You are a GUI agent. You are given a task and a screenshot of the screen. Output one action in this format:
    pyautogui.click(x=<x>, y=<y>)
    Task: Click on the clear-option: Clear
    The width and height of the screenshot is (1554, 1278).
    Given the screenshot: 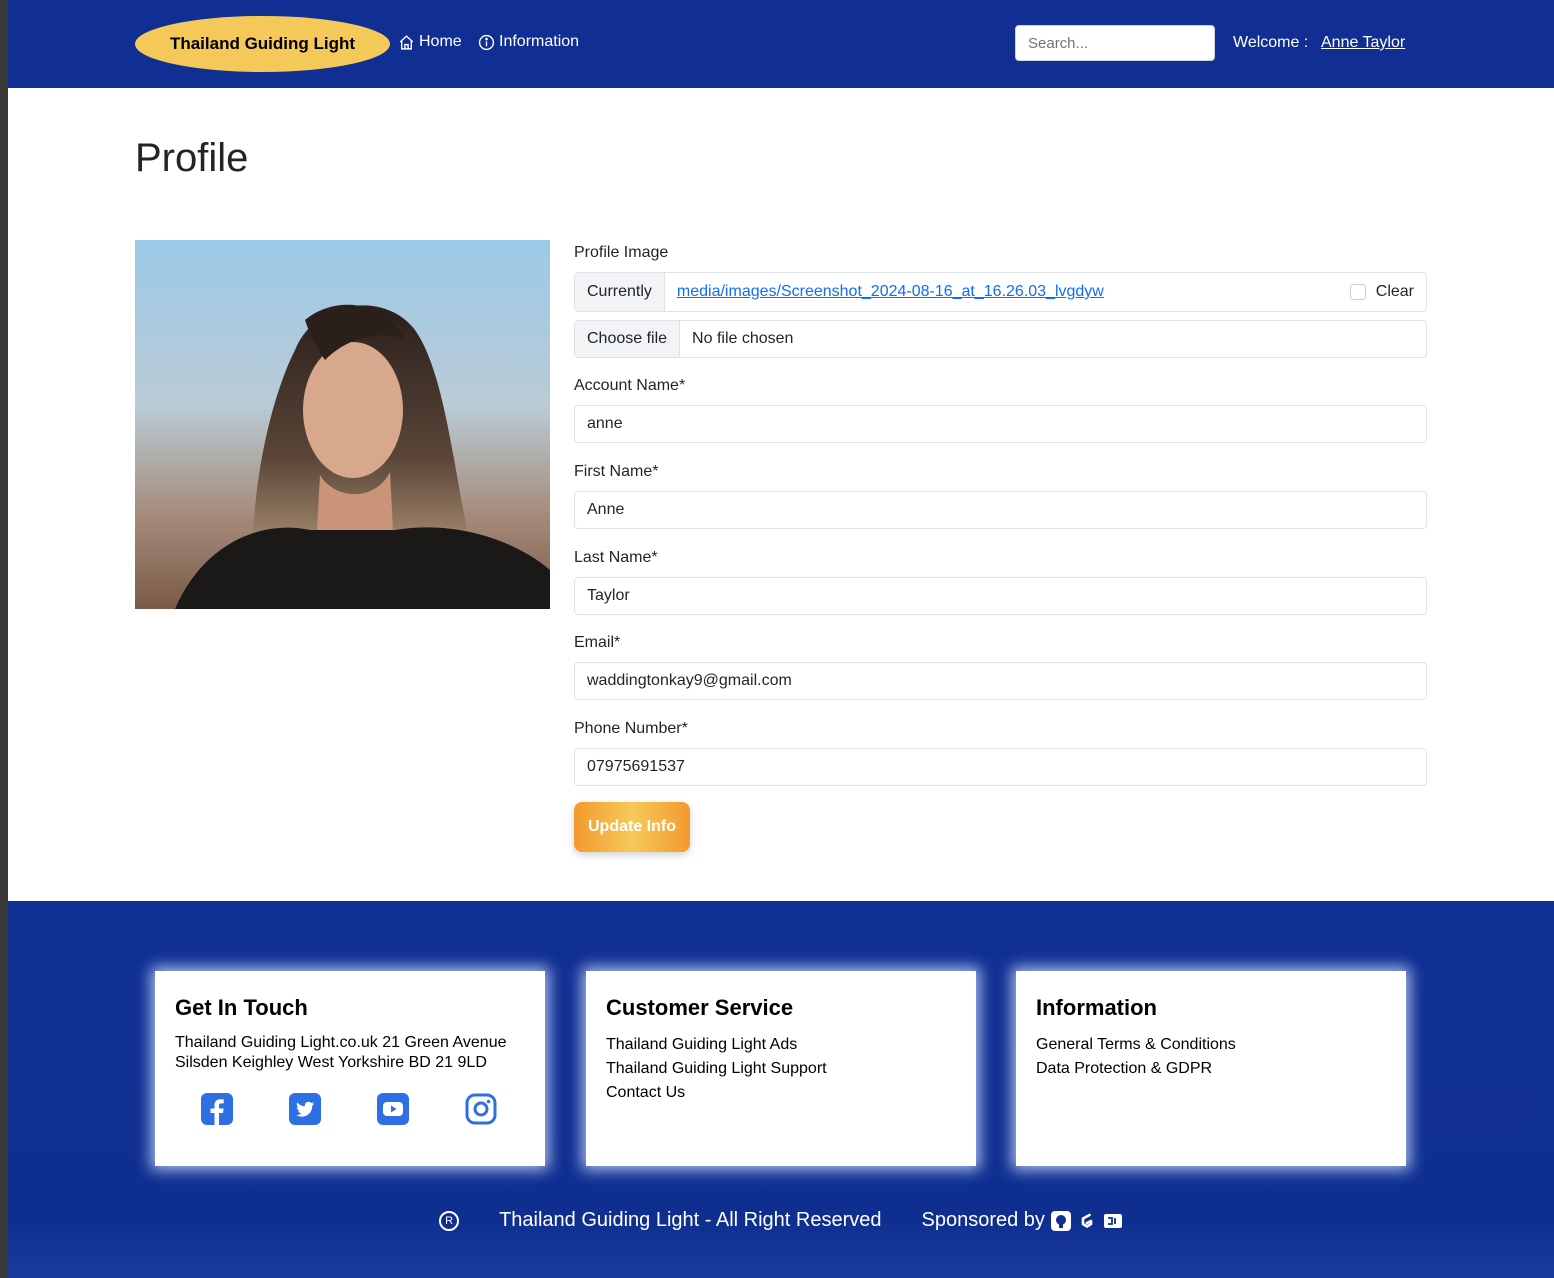 What is the action you would take?
    pyautogui.click(x=1387, y=292)
    